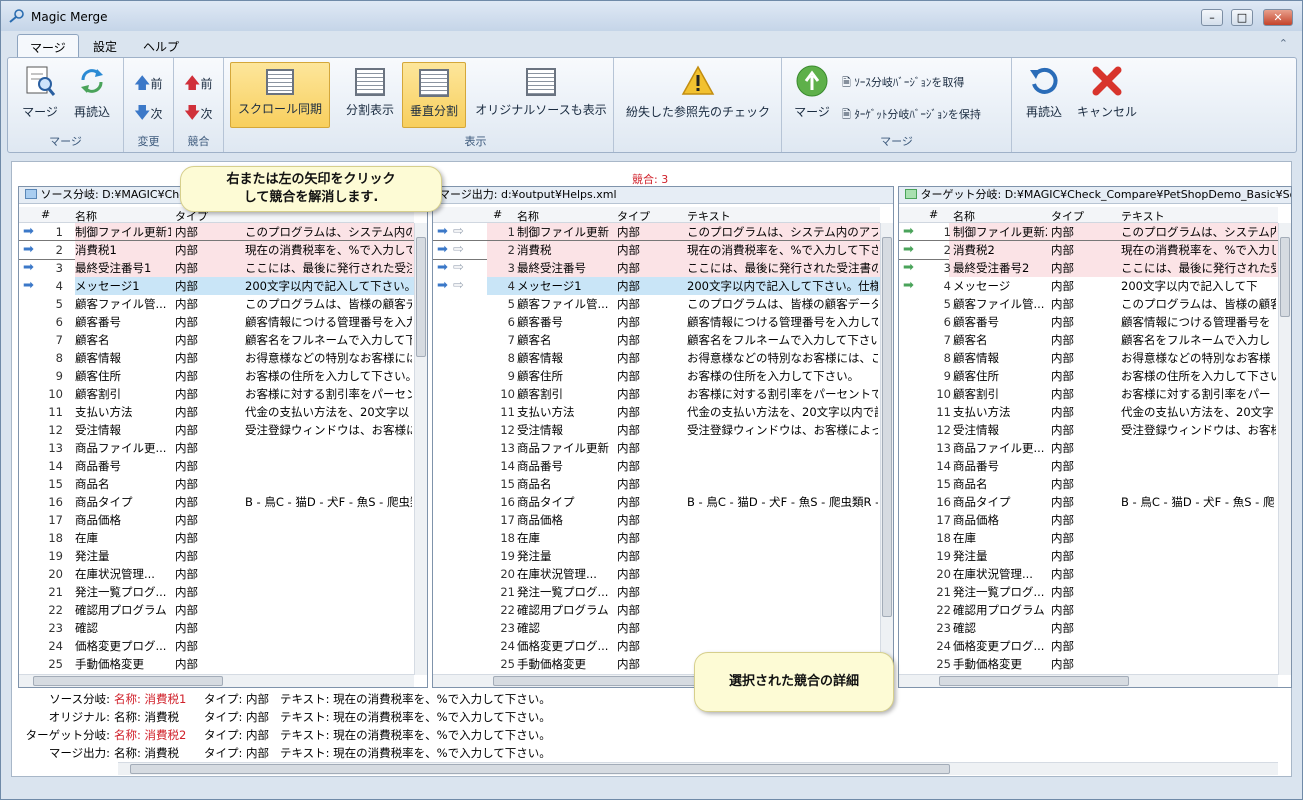 The height and width of the screenshot is (800, 1303). Describe the element at coordinates (216, 268) in the screenshot. I see `table-row: ➡ 3 最終受注番号1 内部 ここには、最後に発行された受注書の` at that location.